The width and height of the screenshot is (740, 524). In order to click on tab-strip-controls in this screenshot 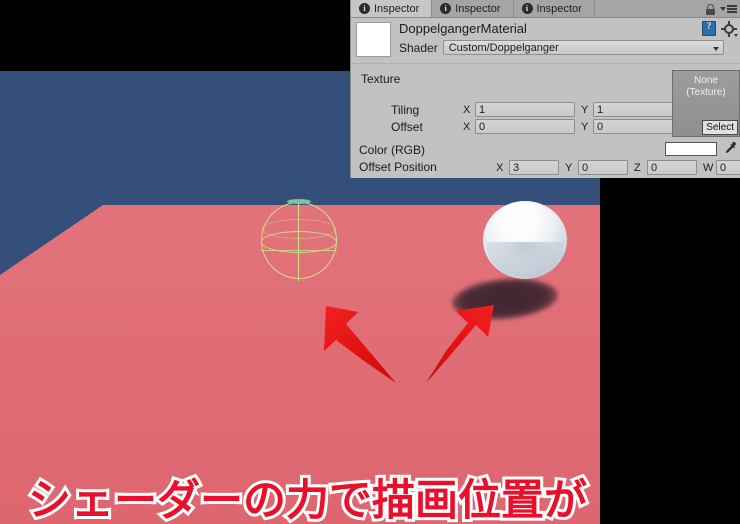, I will do `click(721, 9)`.